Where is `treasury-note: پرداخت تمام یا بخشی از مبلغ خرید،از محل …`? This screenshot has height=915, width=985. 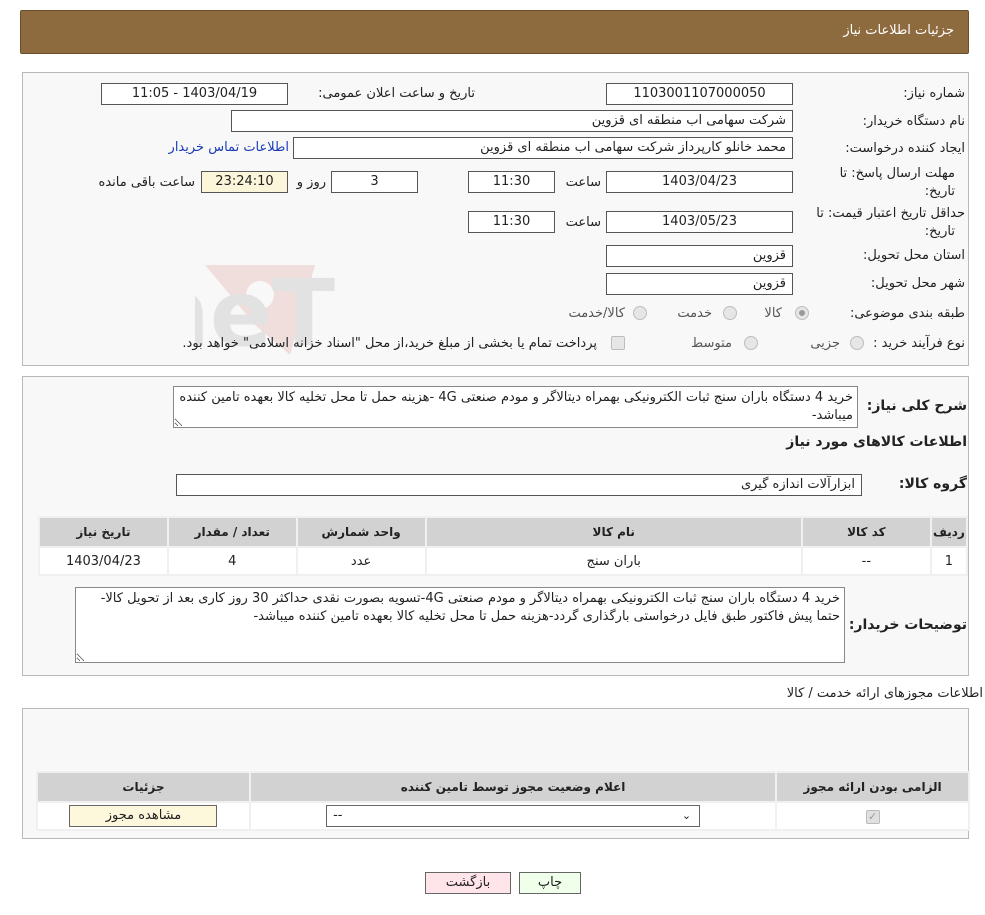 treasury-note: پرداخت تمام یا بخشی از مبلغ خرید،از محل … is located at coordinates (389, 343).